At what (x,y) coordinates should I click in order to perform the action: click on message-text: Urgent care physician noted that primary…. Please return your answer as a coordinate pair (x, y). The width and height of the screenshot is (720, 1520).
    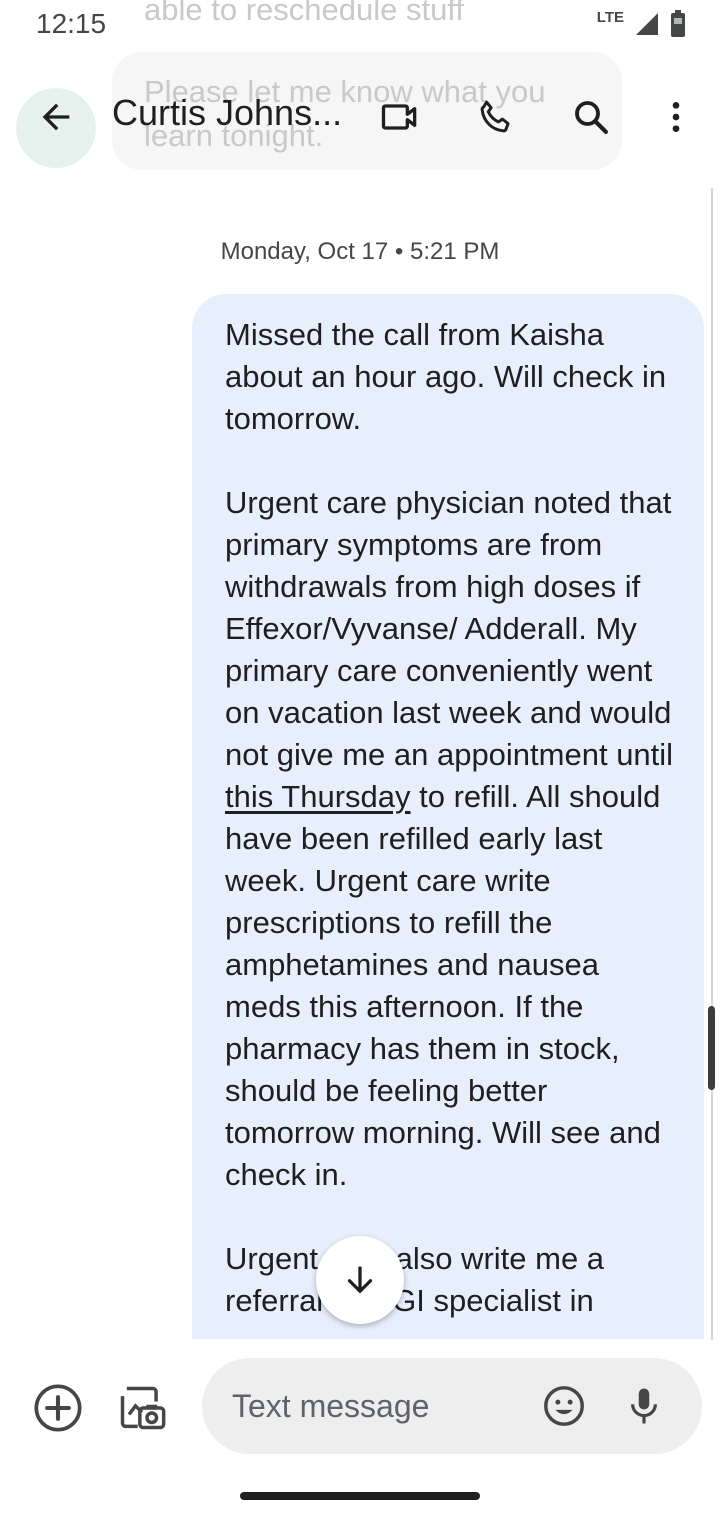
    Looking at the image, I should click on (449, 628).